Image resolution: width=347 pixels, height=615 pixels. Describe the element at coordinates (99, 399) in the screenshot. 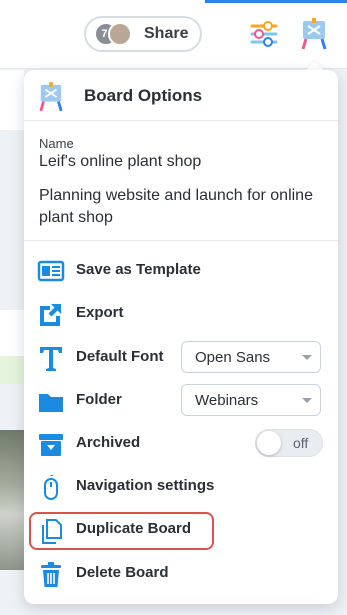

I see `folder-label: Folder` at that location.